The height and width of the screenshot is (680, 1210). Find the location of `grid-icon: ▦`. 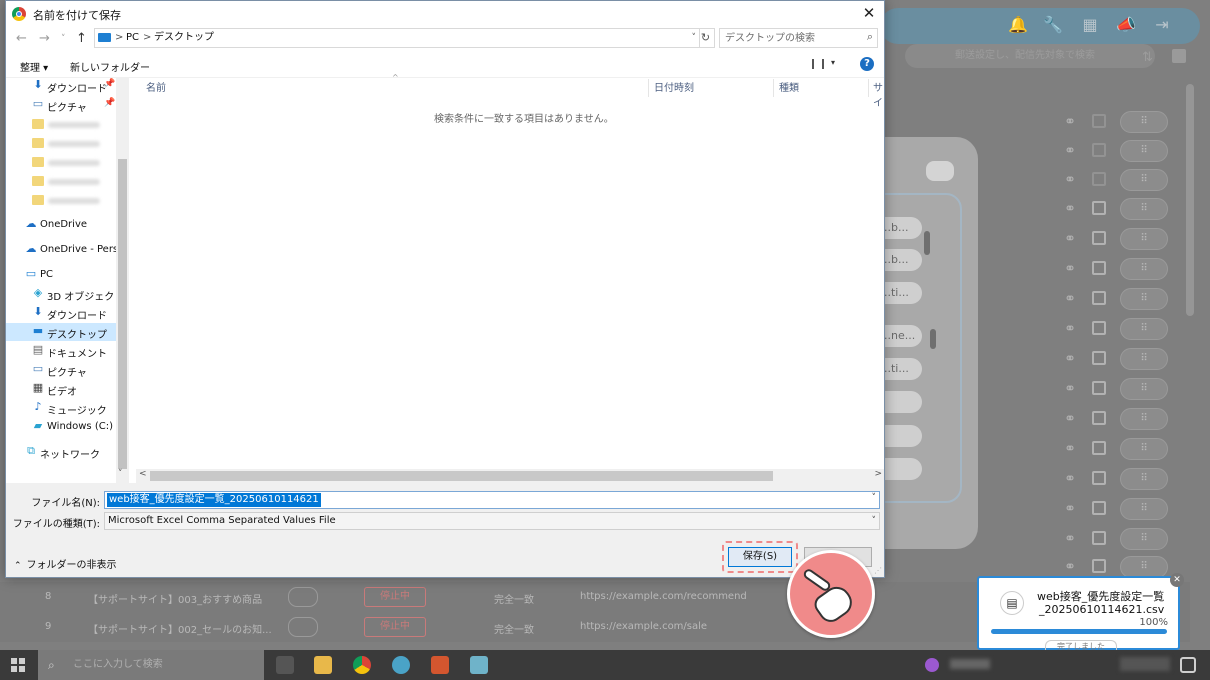

grid-icon: ▦ is located at coordinates (1090, 25).